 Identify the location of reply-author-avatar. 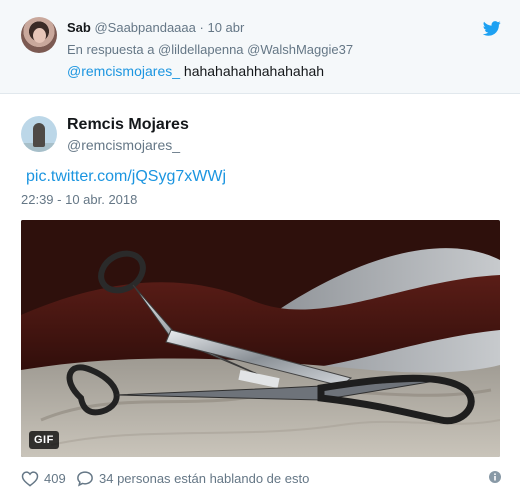
(39, 35).